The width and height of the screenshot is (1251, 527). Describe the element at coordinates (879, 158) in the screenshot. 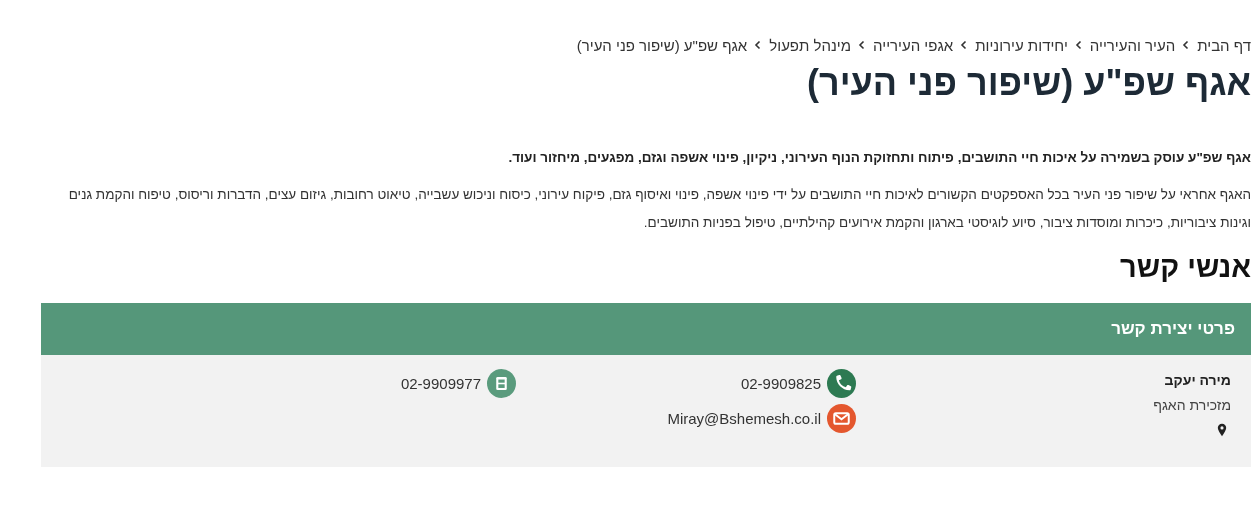

I see `intro-text: אגף שפ"ע עוסק בשמירה על איכות חיי התושבים, פיתוח ותחזוקת הנוף העירוני, ניקיון, פינוי אשפה וגזם, מפגעים, מיחזור ועוד.` at that location.